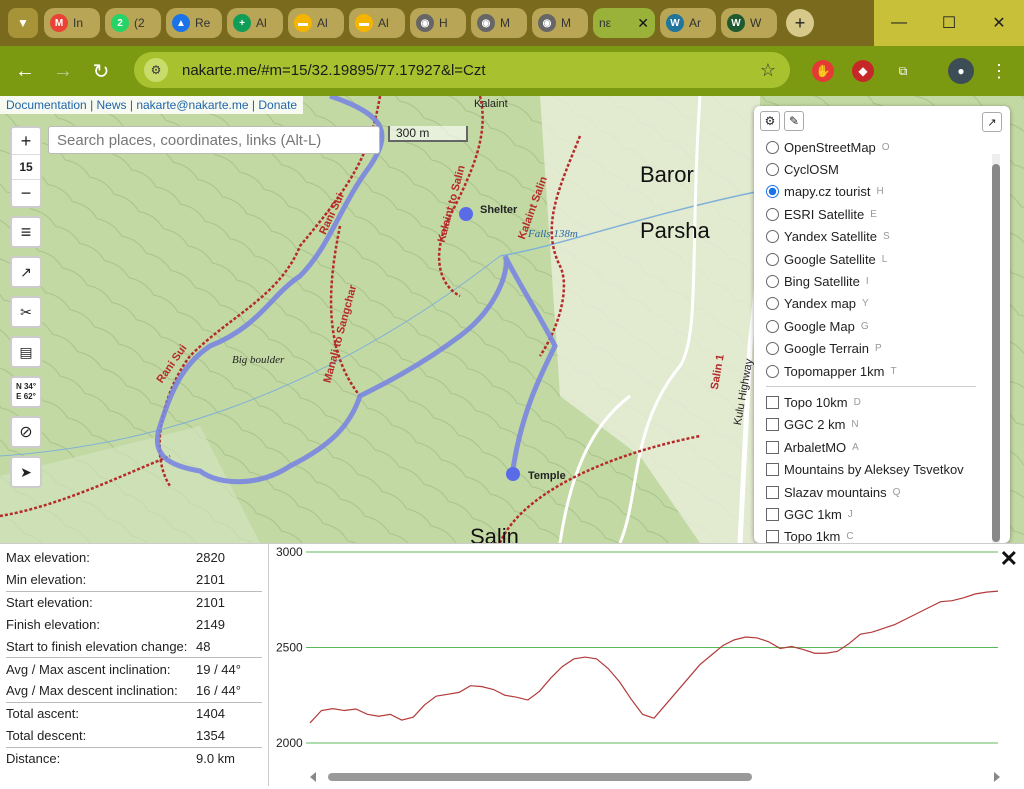 This screenshot has width=1024, height=789. Describe the element at coordinates (996, 353) in the screenshot. I see `layers-scrollbar-thumb` at that location.